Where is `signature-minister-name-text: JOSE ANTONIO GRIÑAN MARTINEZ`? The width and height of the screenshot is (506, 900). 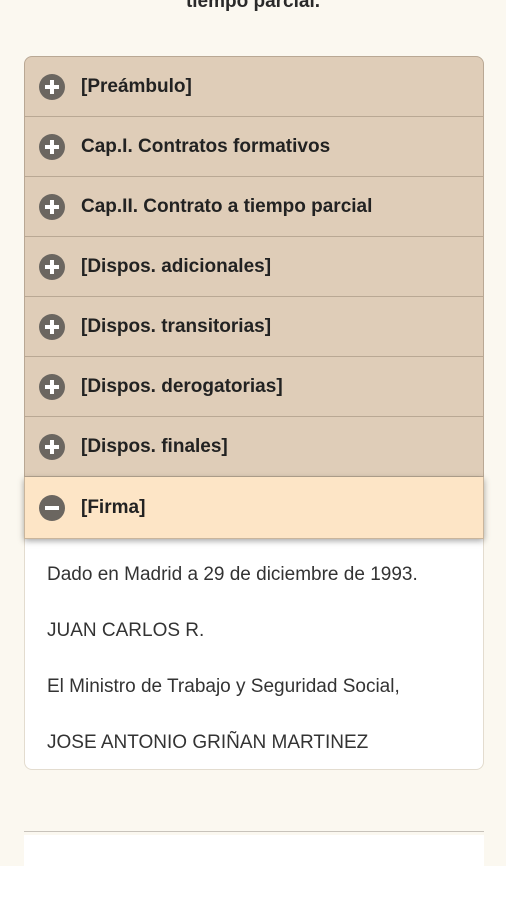 signature-minister-name-text: JOSE ANTONIO GRIÑAN MARTINEZ is located at coordinates (208, 742).